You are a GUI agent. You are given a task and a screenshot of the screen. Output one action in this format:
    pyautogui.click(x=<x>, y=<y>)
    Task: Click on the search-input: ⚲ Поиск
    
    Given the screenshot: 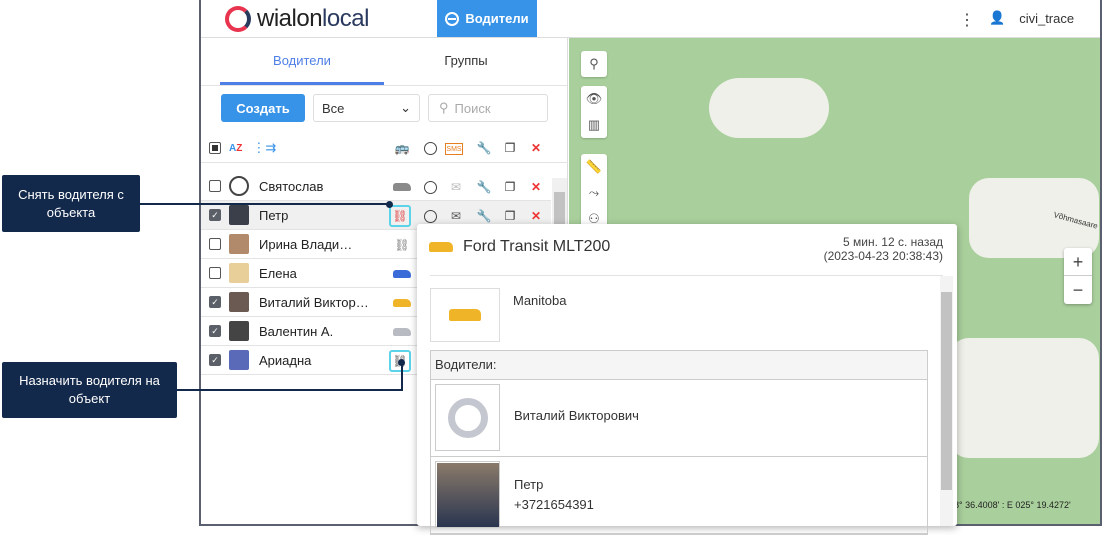 What is the action you would take?
    pyautogui.click(x=488, y=108)
    